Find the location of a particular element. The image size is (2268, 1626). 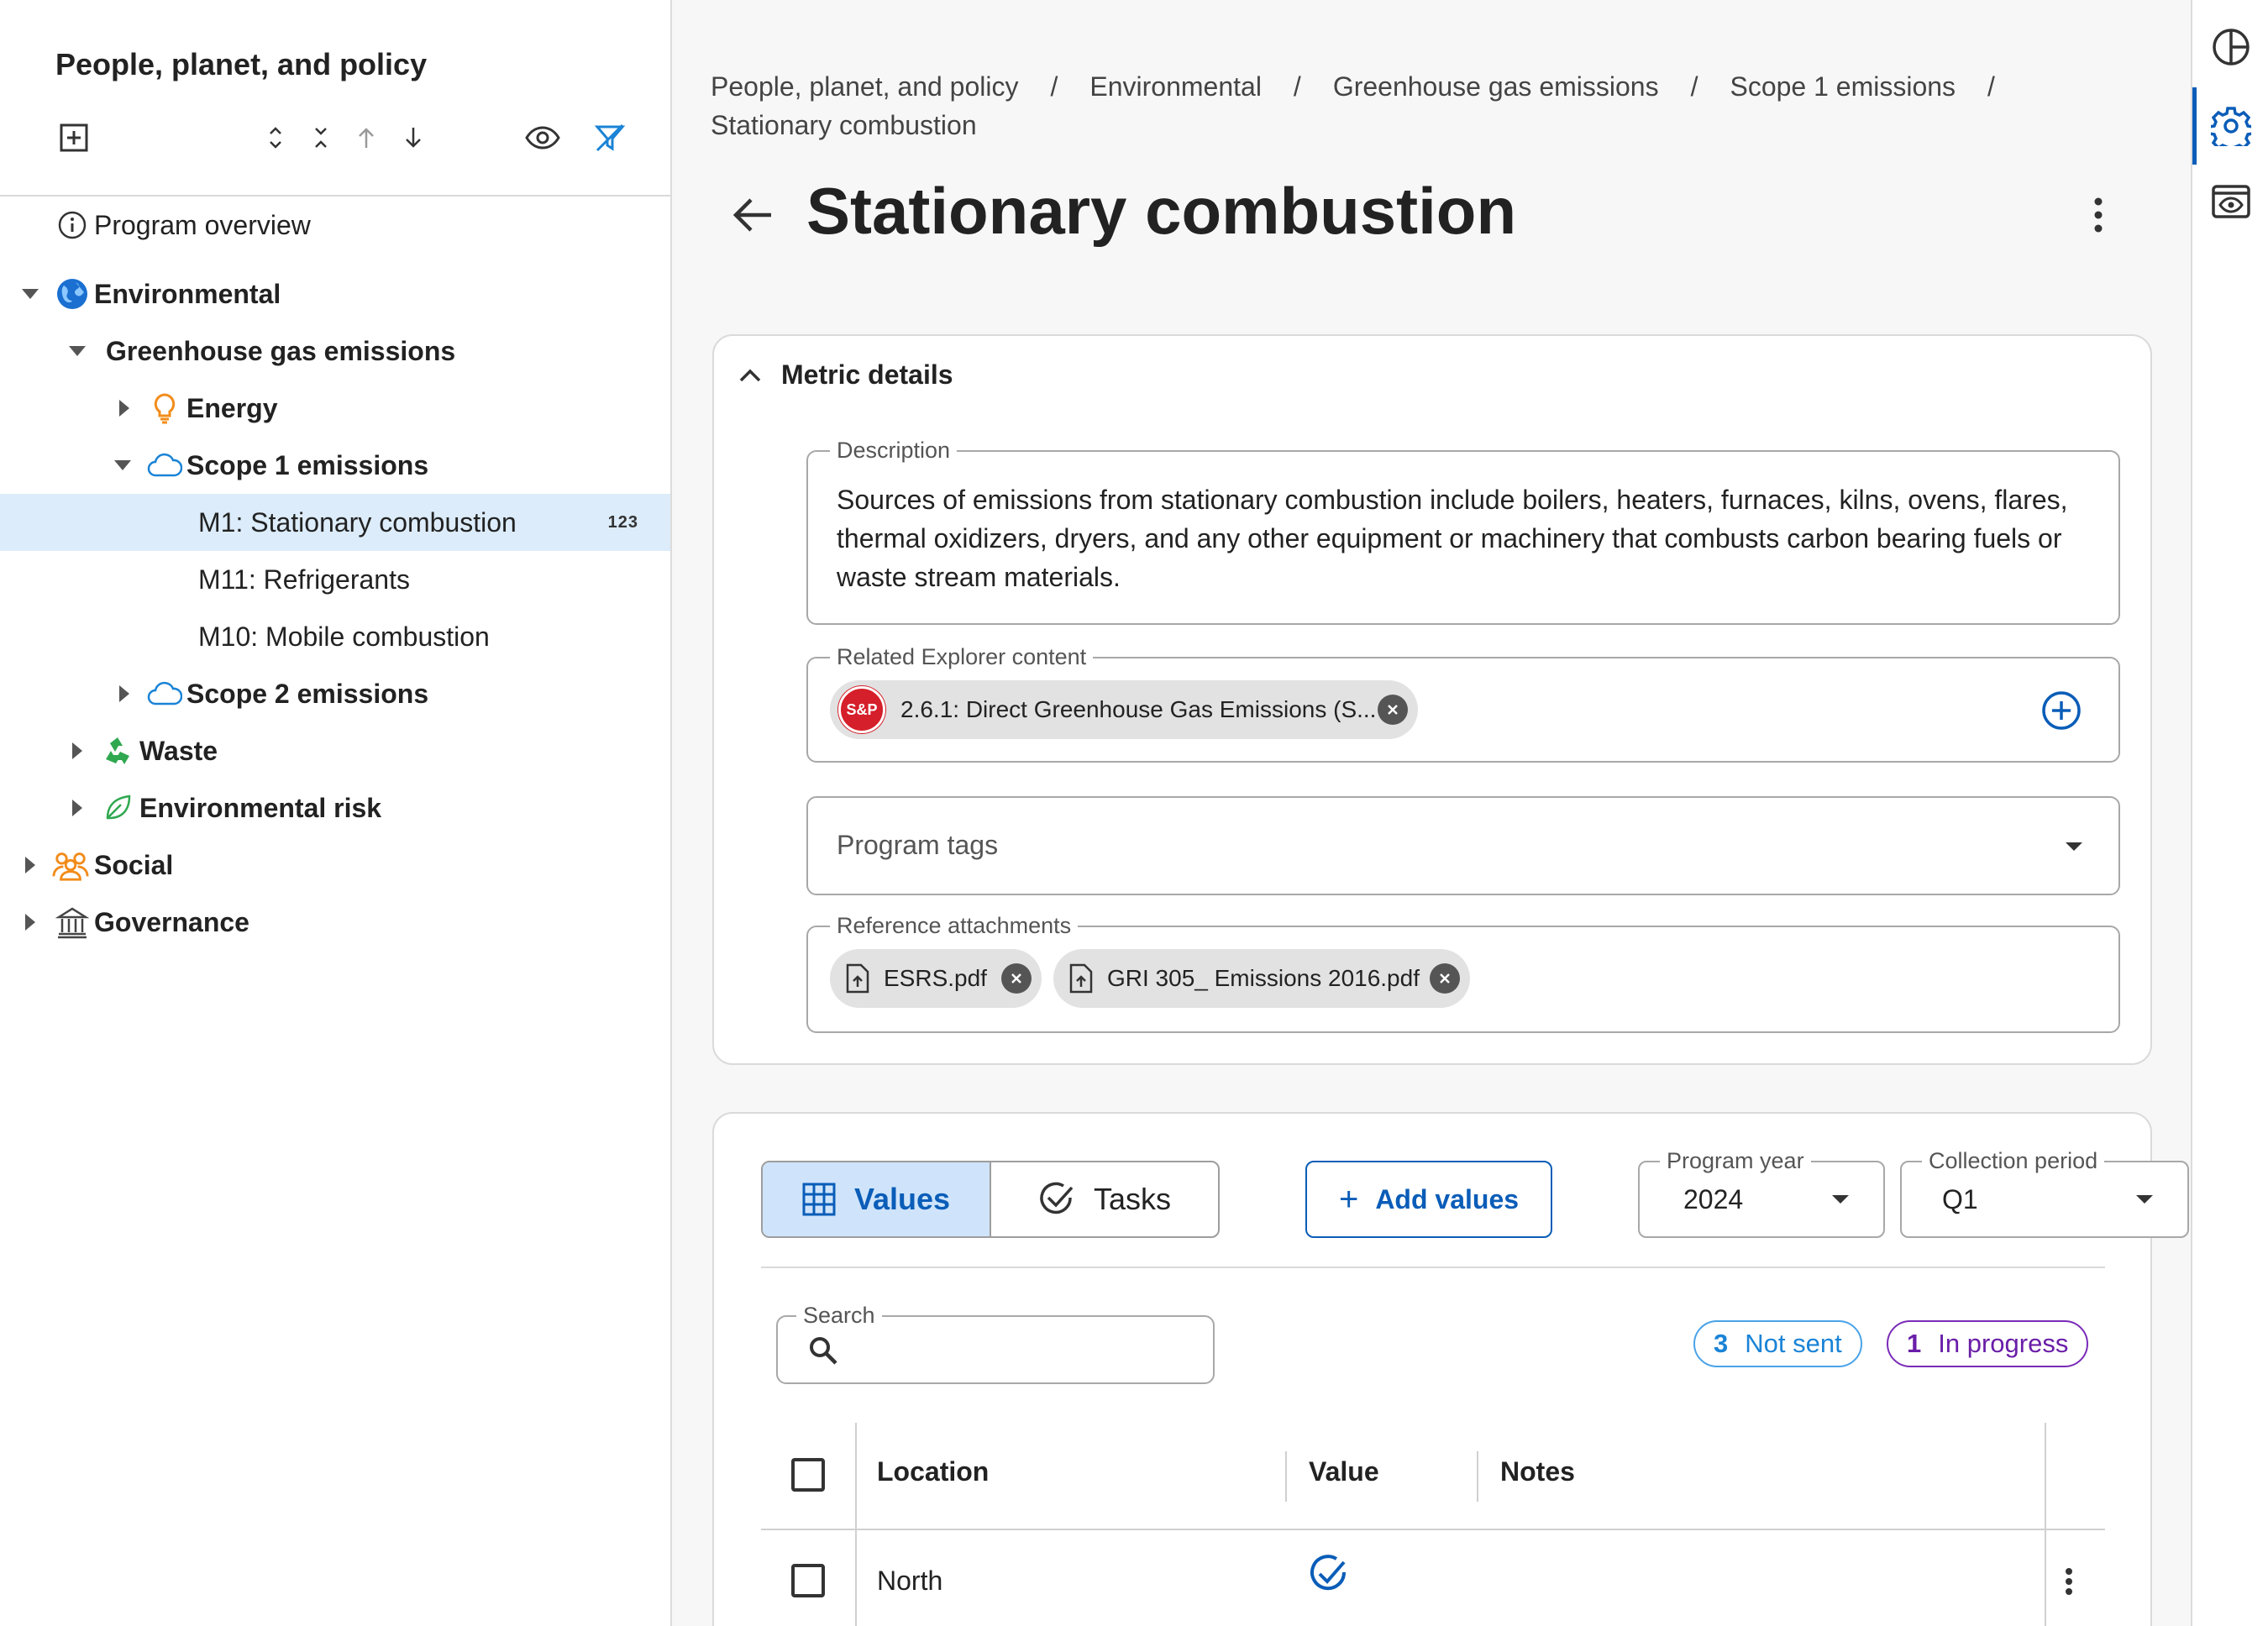

more-options-icon is located at coordinates (2098, 215).